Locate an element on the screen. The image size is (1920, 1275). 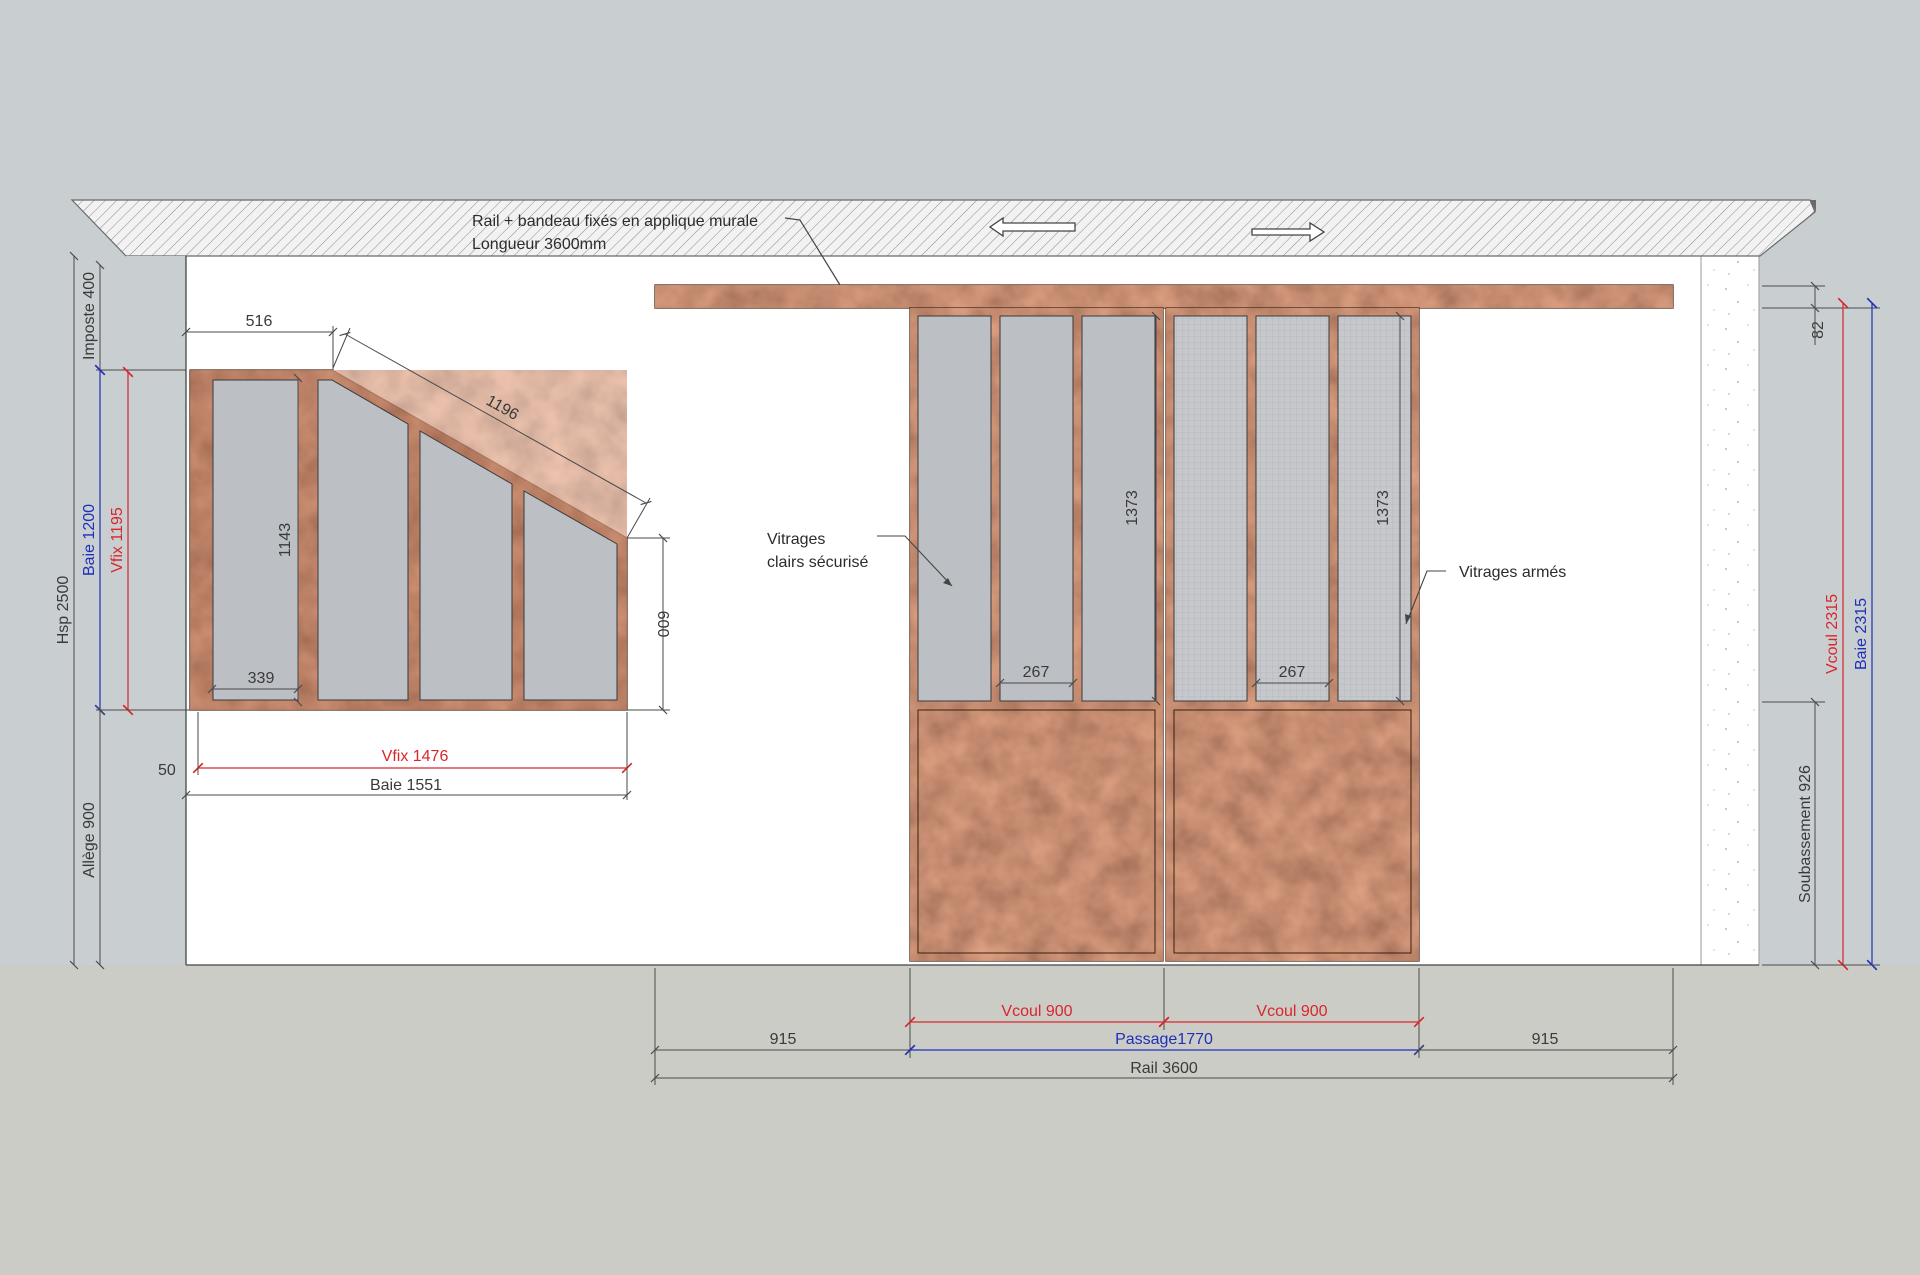
dim-50: 50 is located at coordinates (167, 770).